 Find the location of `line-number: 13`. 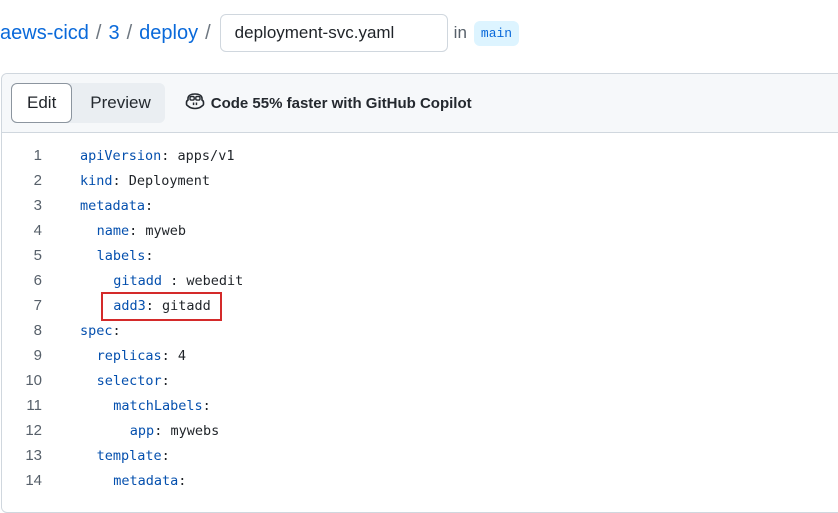

line-number: 13 is located at coordinates (33, 455).